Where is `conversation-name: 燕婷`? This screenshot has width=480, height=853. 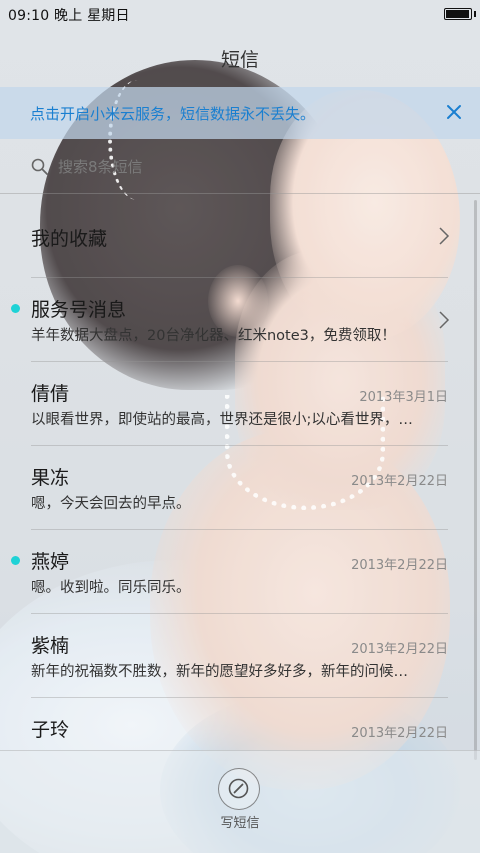
conversation-name: 燕婷 is located at coordinates (50, 562).